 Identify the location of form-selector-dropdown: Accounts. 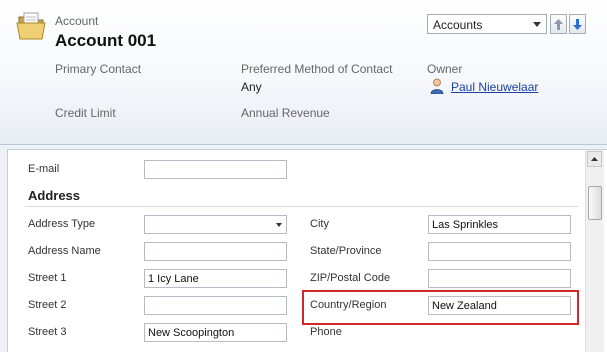
(487, 24).